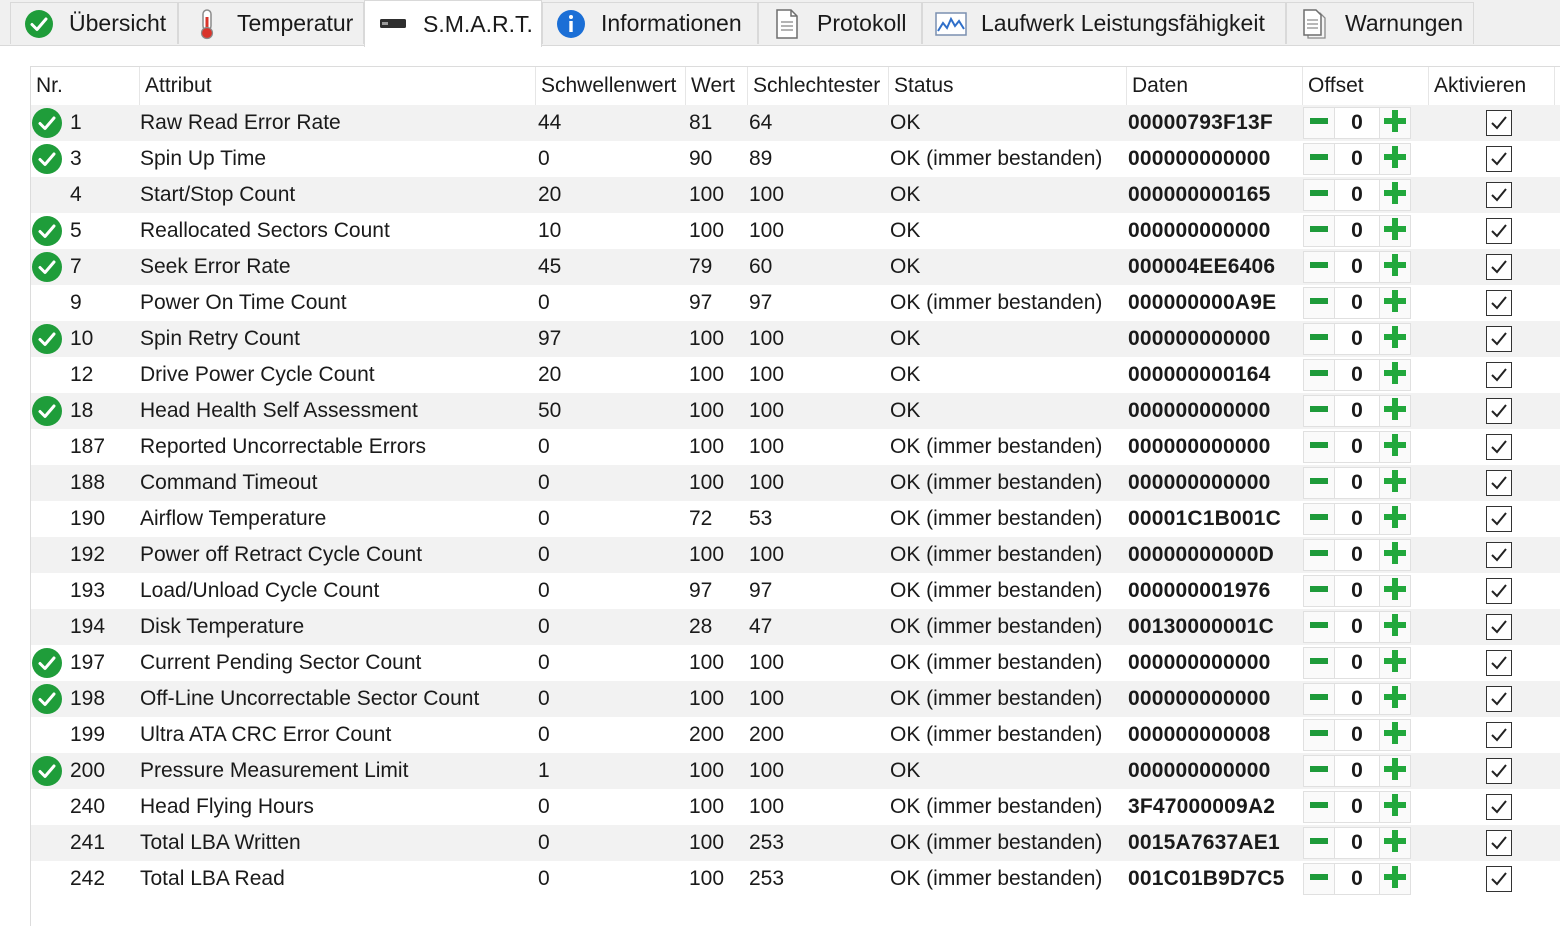  Describe the element at coordinates (611, 86) in the screenshot. I see `column-header-schwellenwert: Schwellenwert` at that location.